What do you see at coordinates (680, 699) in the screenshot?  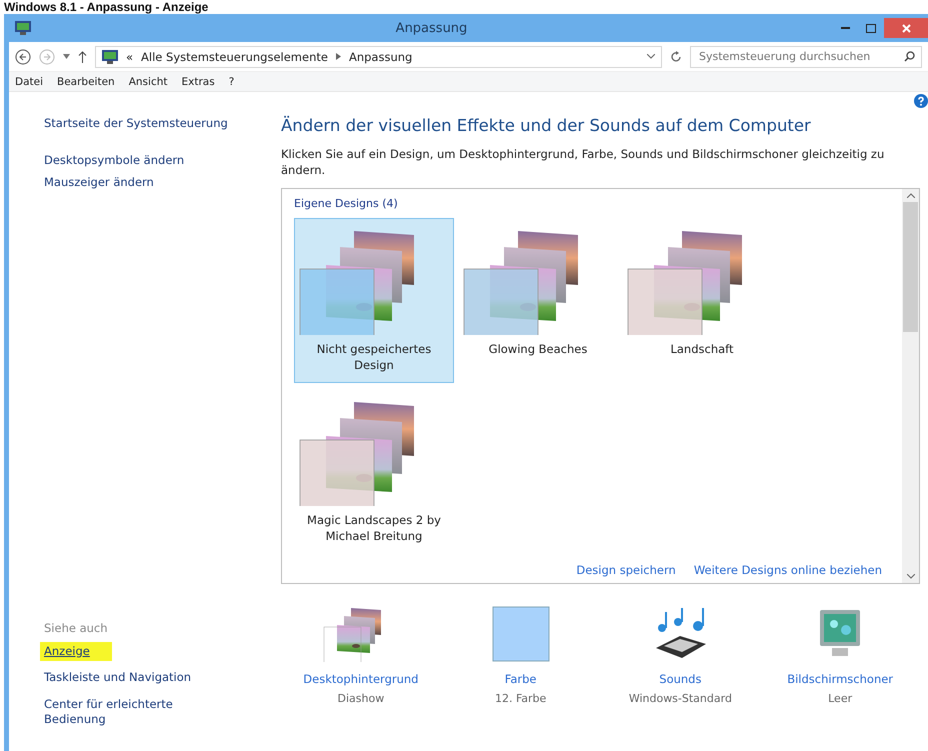 I see `setting-value: Windows-Standard` at bounding box center [680, 699].